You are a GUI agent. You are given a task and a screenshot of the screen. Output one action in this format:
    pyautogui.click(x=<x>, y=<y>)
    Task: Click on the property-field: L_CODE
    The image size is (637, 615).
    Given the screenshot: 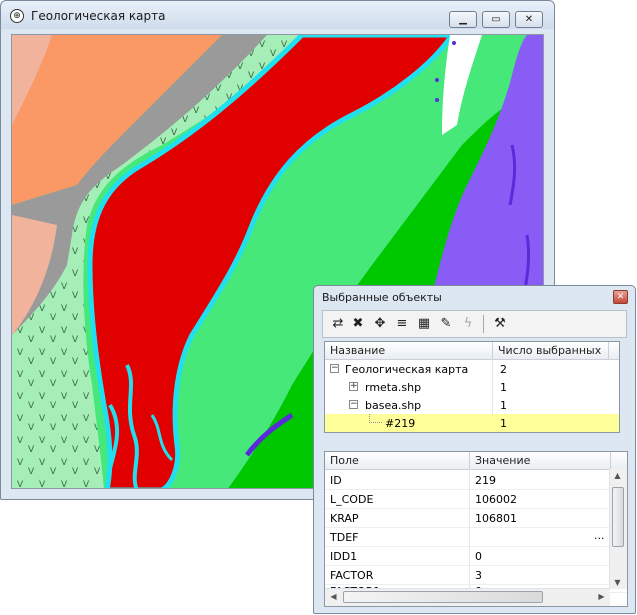 What is the action you would take?
    pyautogui.click(x=352, y=499)
    